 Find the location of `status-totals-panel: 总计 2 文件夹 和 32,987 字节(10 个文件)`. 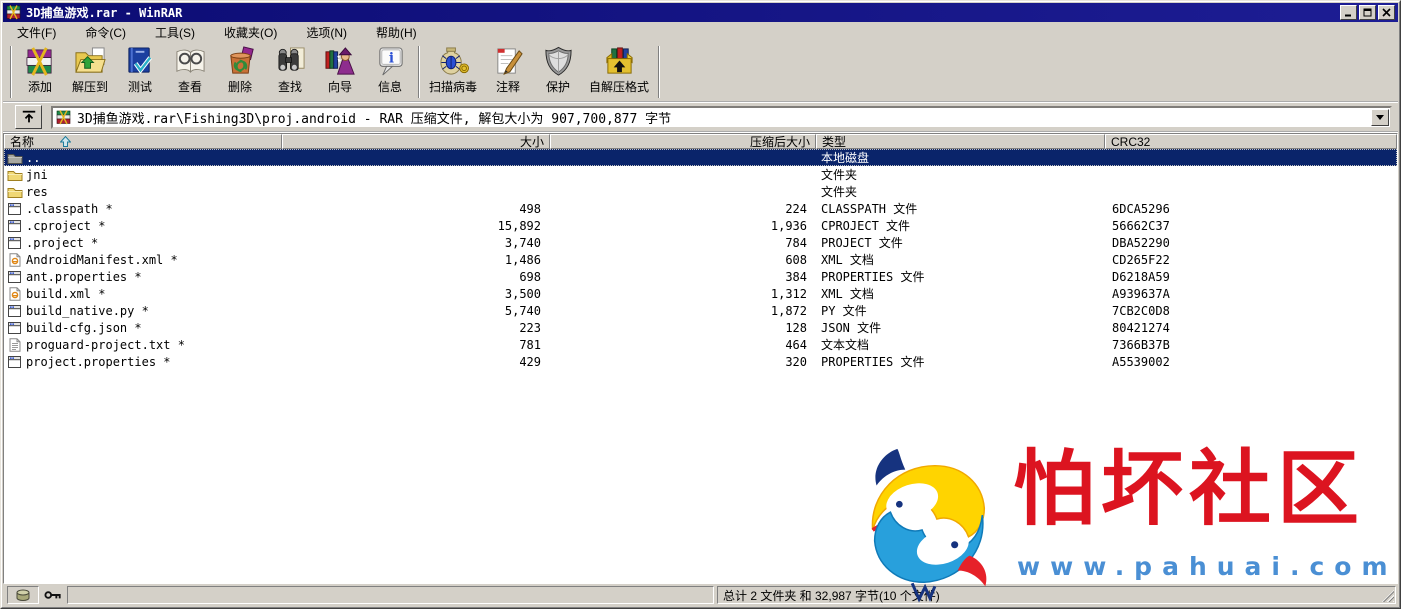

status-totals-panel: 总计 2 文件夹 和 32,987 字节(10 个文件) is located at coordinates (1056, 595).